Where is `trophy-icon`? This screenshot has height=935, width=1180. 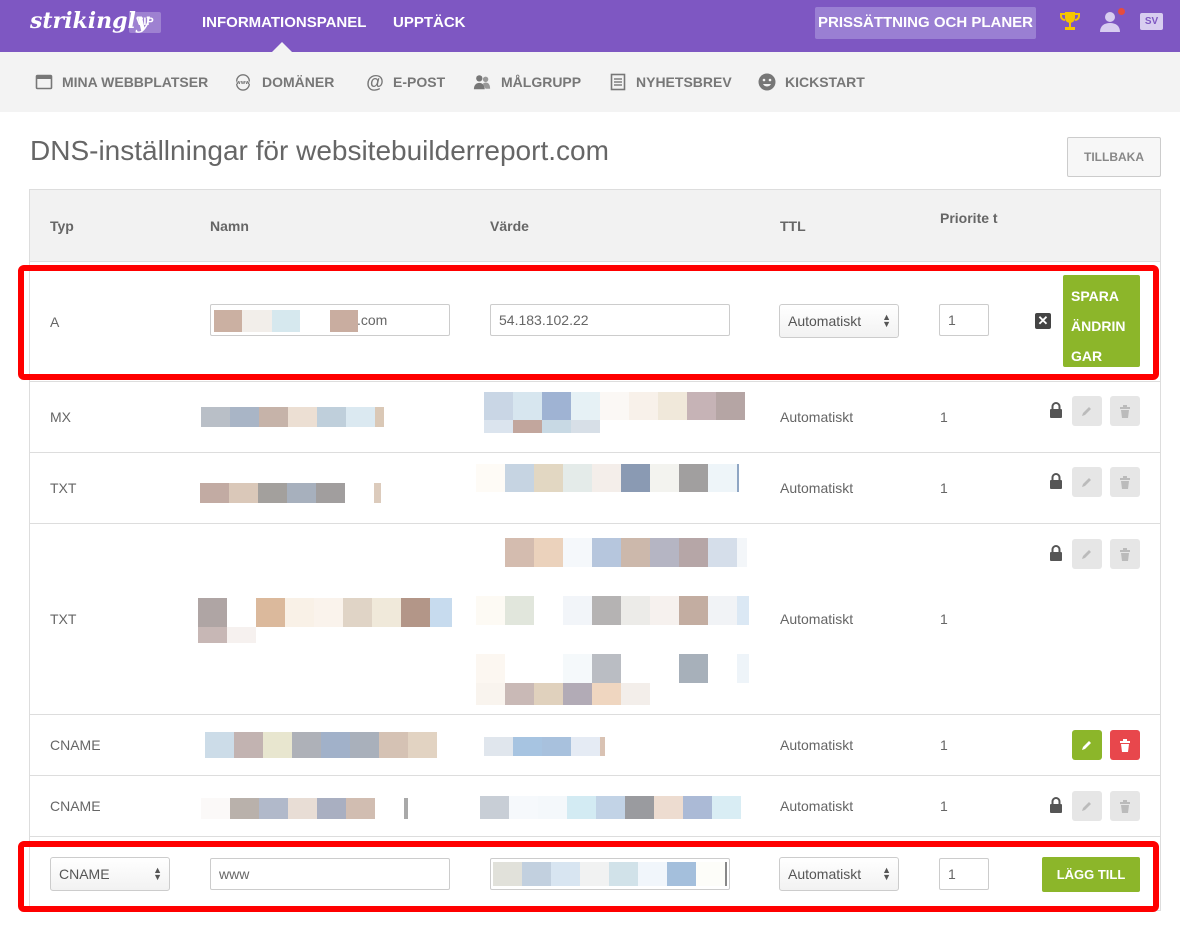 trophy-icon is located at coordinates (1070, 21).